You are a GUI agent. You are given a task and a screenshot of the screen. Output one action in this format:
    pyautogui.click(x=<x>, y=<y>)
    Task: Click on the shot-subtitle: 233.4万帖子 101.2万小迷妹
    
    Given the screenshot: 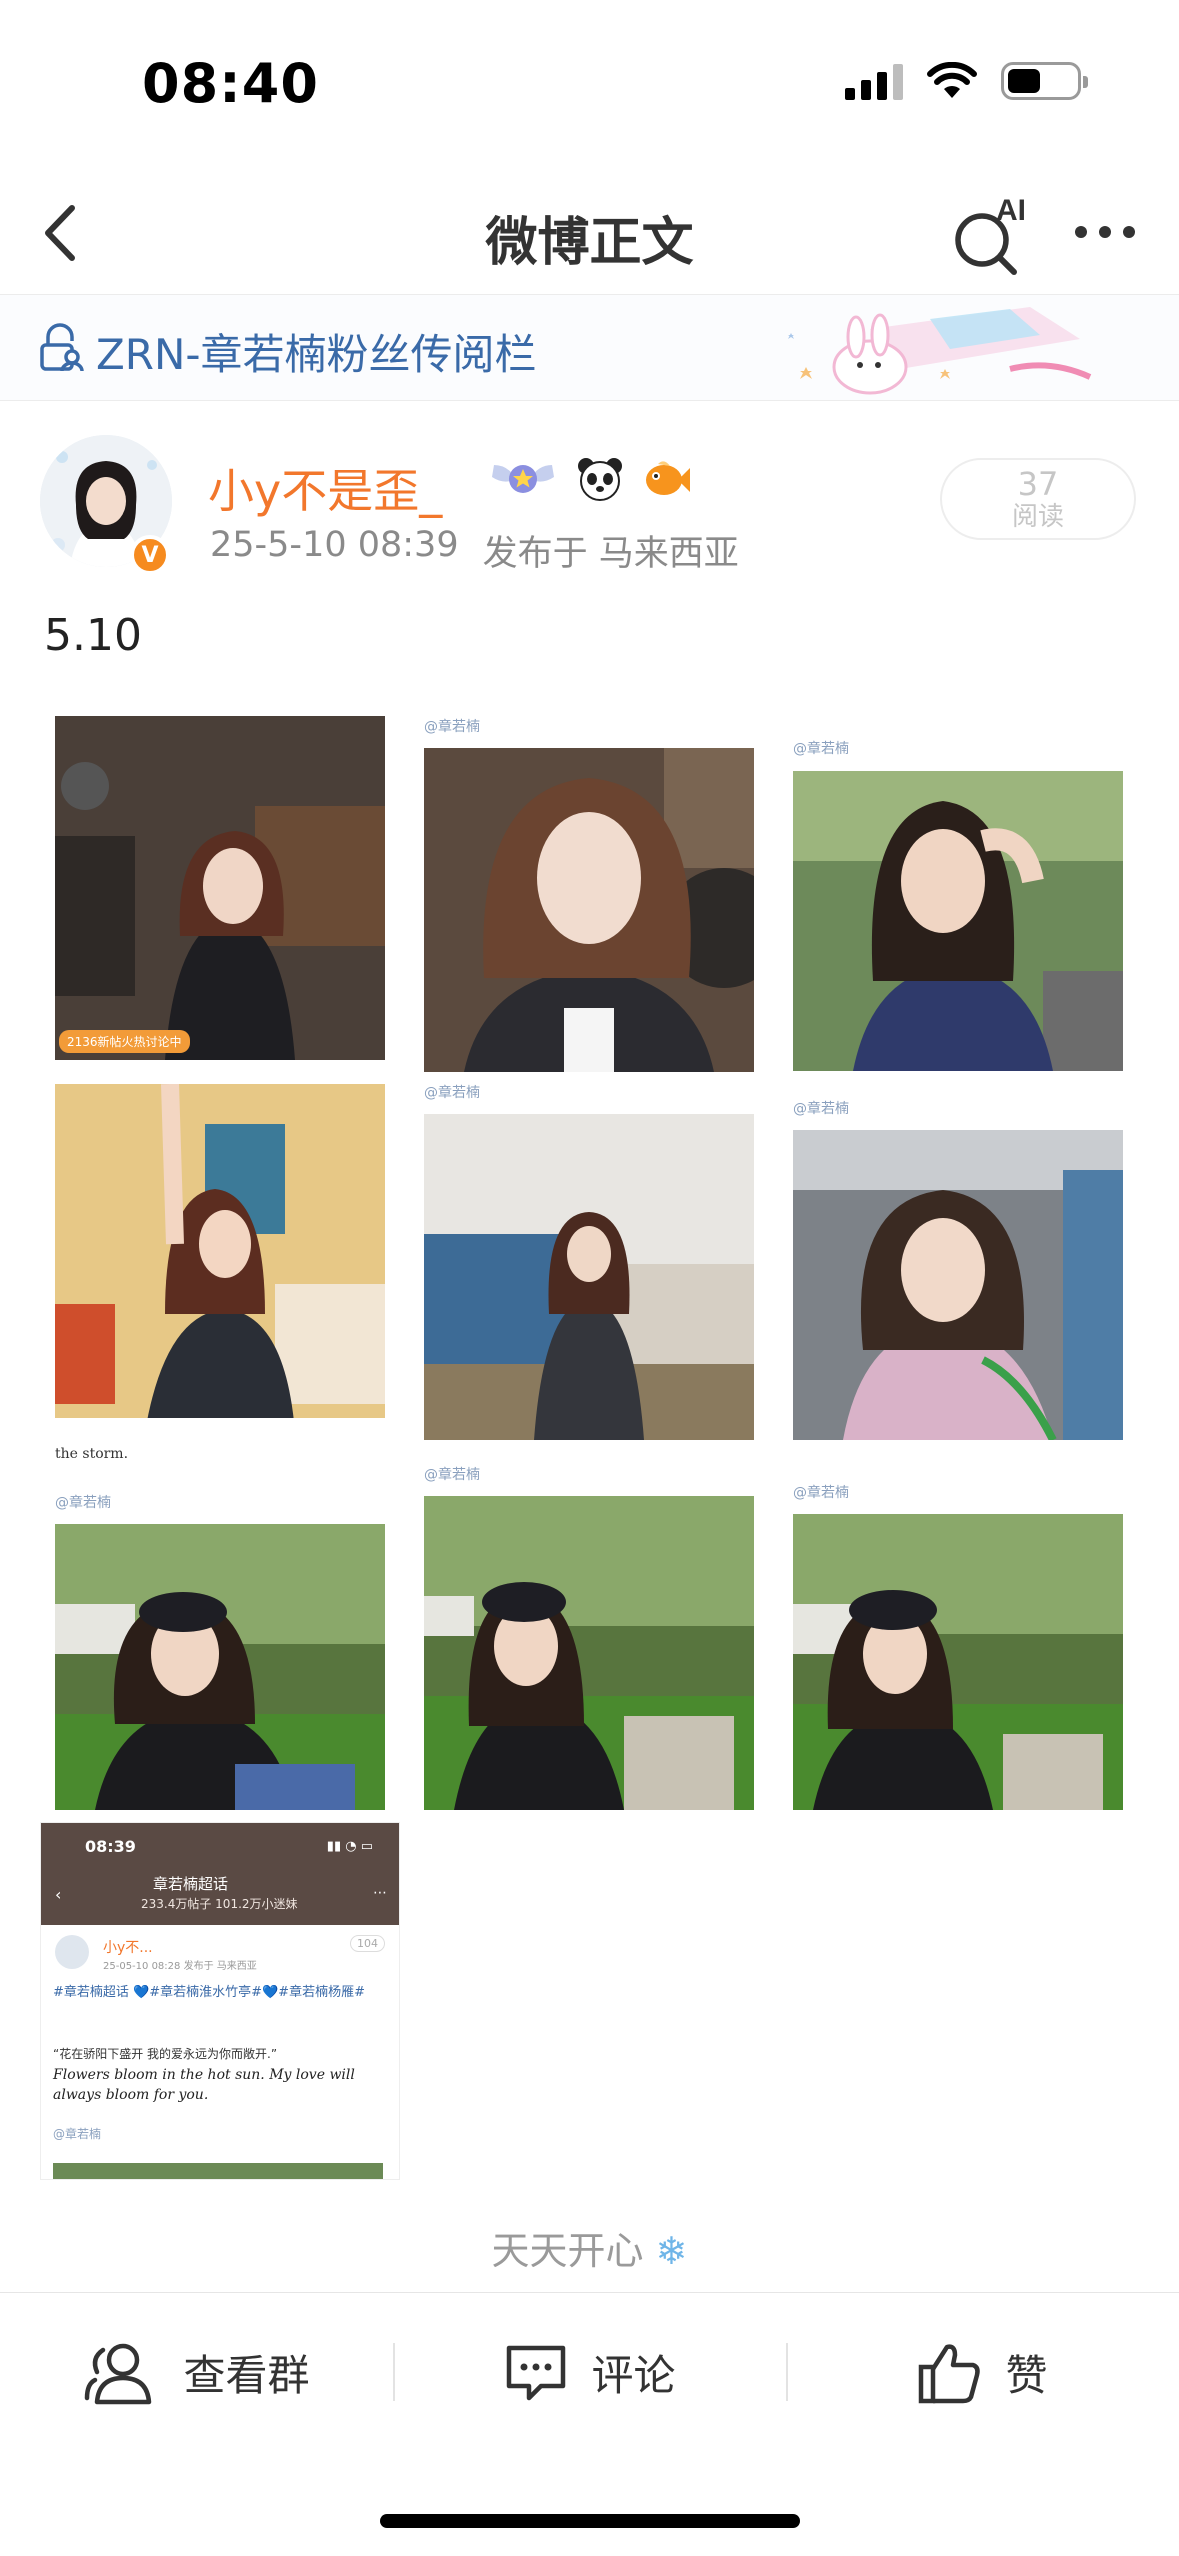 What is the action you would take?
    pyautogui.click(x=219, y=1904)
    